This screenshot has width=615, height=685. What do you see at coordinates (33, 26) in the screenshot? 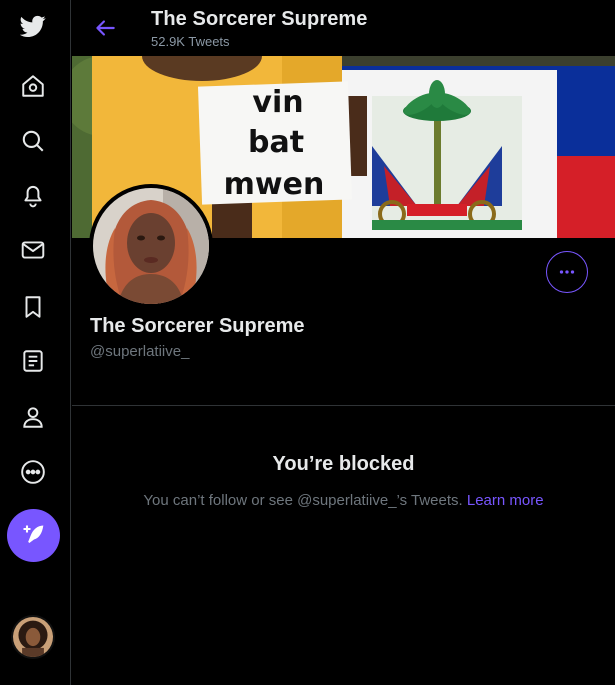
I see `twitter-logo-icon` at bounding box center [33, 26].